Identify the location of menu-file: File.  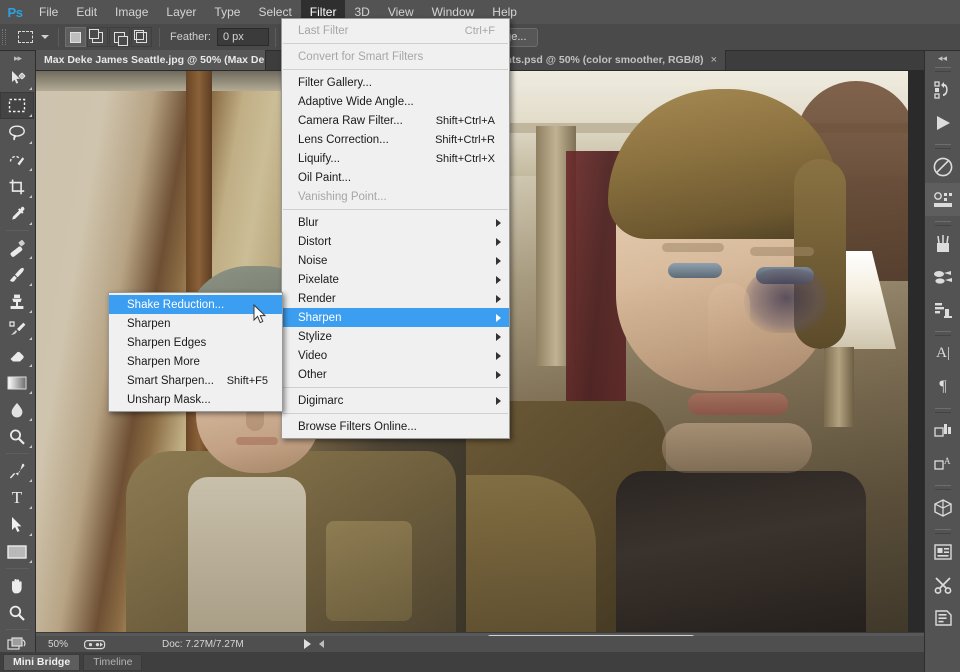
(48, 12).